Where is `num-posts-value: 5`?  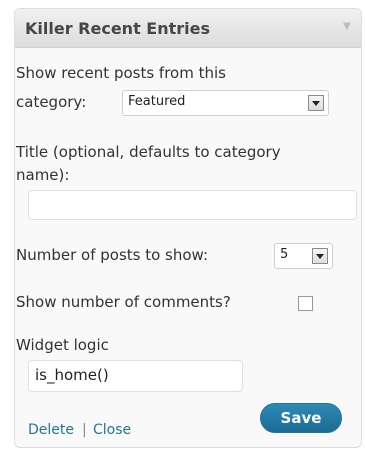 num-posts-value: 5 is located at coordinates (284, 254).